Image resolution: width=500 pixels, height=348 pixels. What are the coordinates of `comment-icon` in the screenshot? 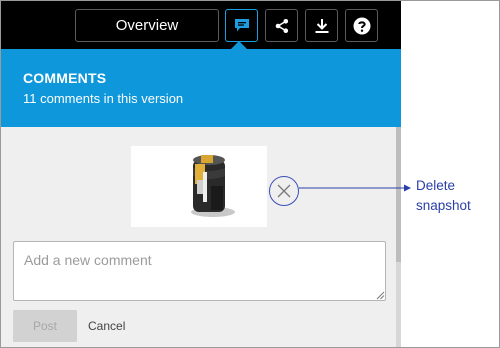 It's located at (241, 25).